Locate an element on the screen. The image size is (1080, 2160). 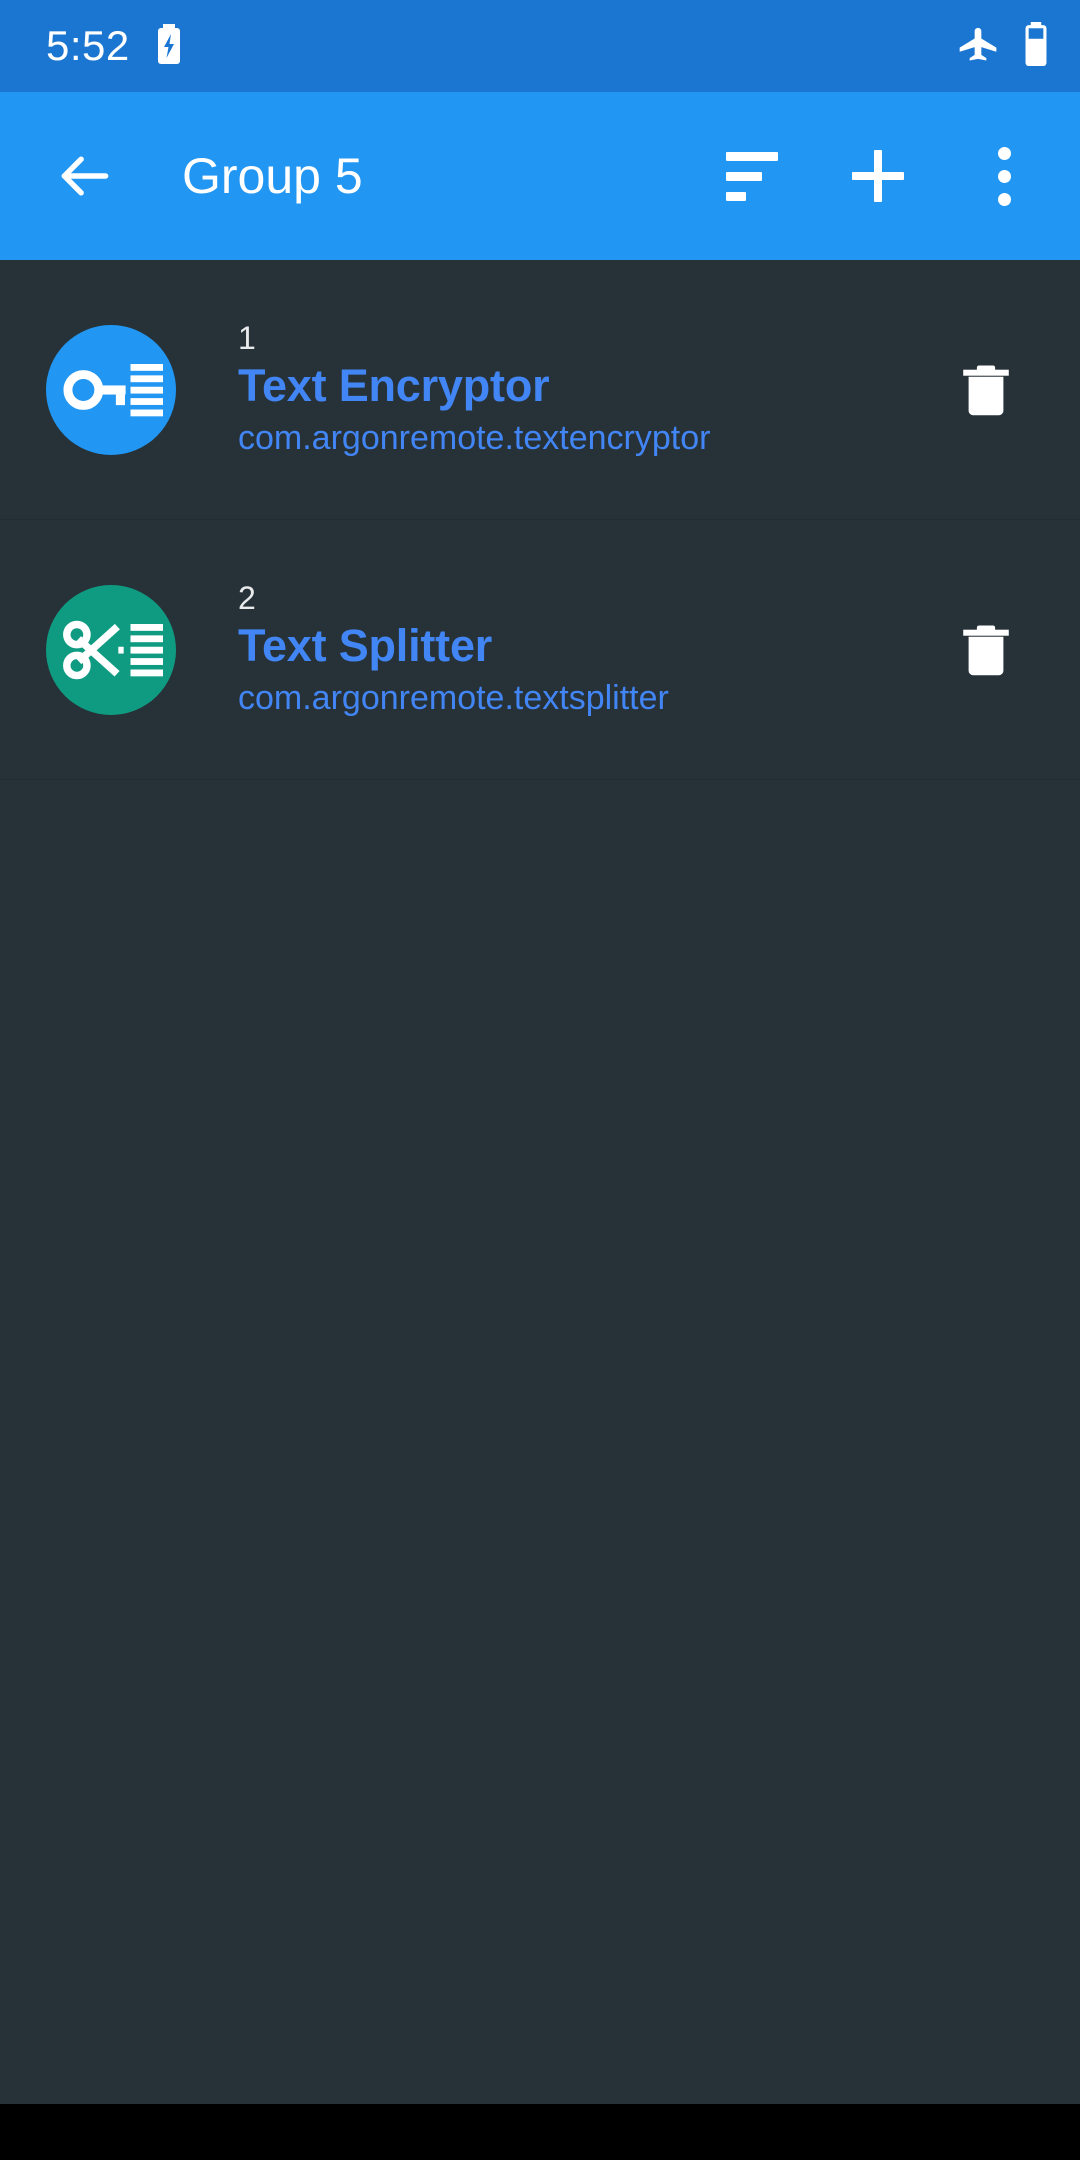
sort-icon is located at coordinates (752, 176).